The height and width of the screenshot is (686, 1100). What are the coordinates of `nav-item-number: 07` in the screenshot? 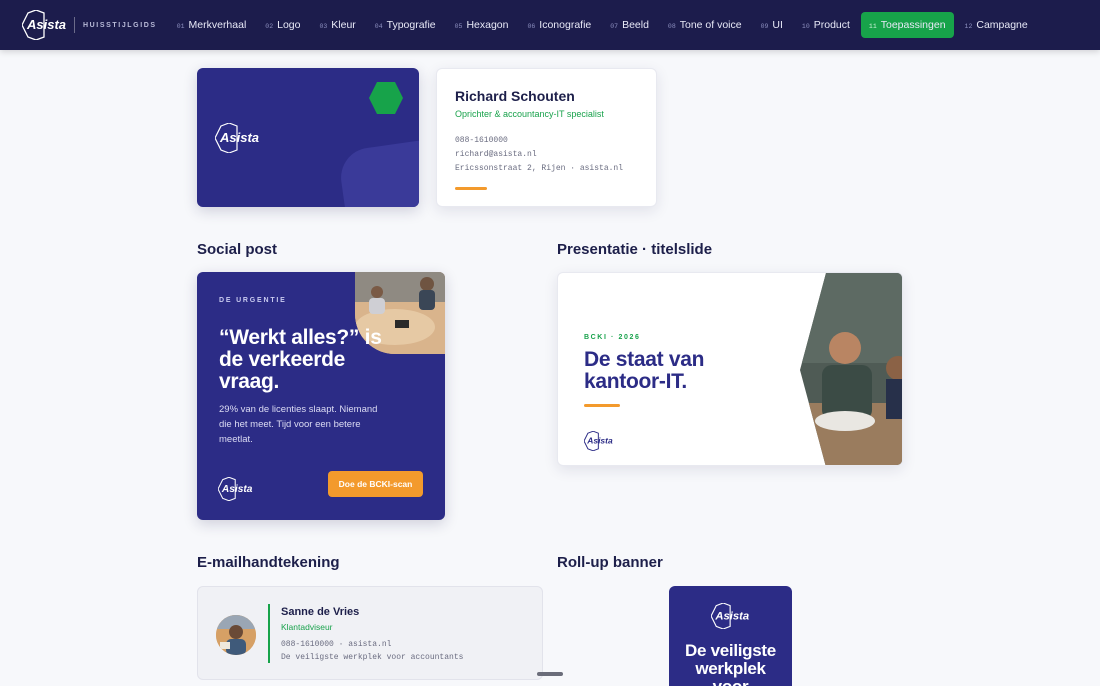 It's located at (614, 26).